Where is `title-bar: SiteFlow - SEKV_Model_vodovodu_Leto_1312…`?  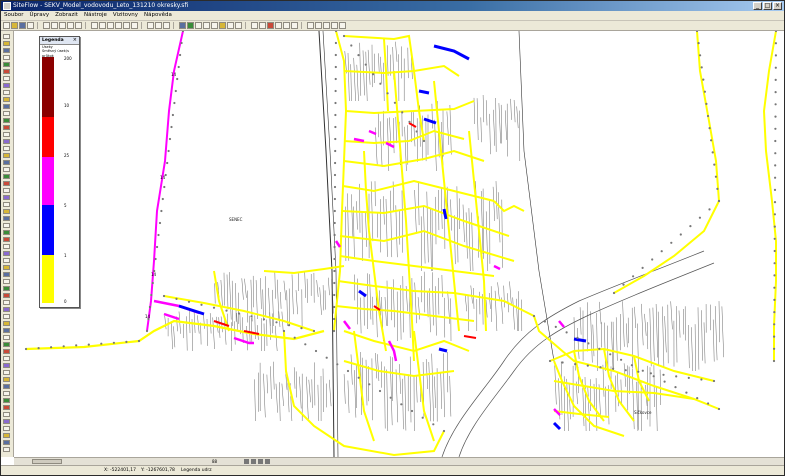 title-bar: SiteFlow - SEKV_Model_vodovodu_Leto_1312… is located at coordinates (392, 6).